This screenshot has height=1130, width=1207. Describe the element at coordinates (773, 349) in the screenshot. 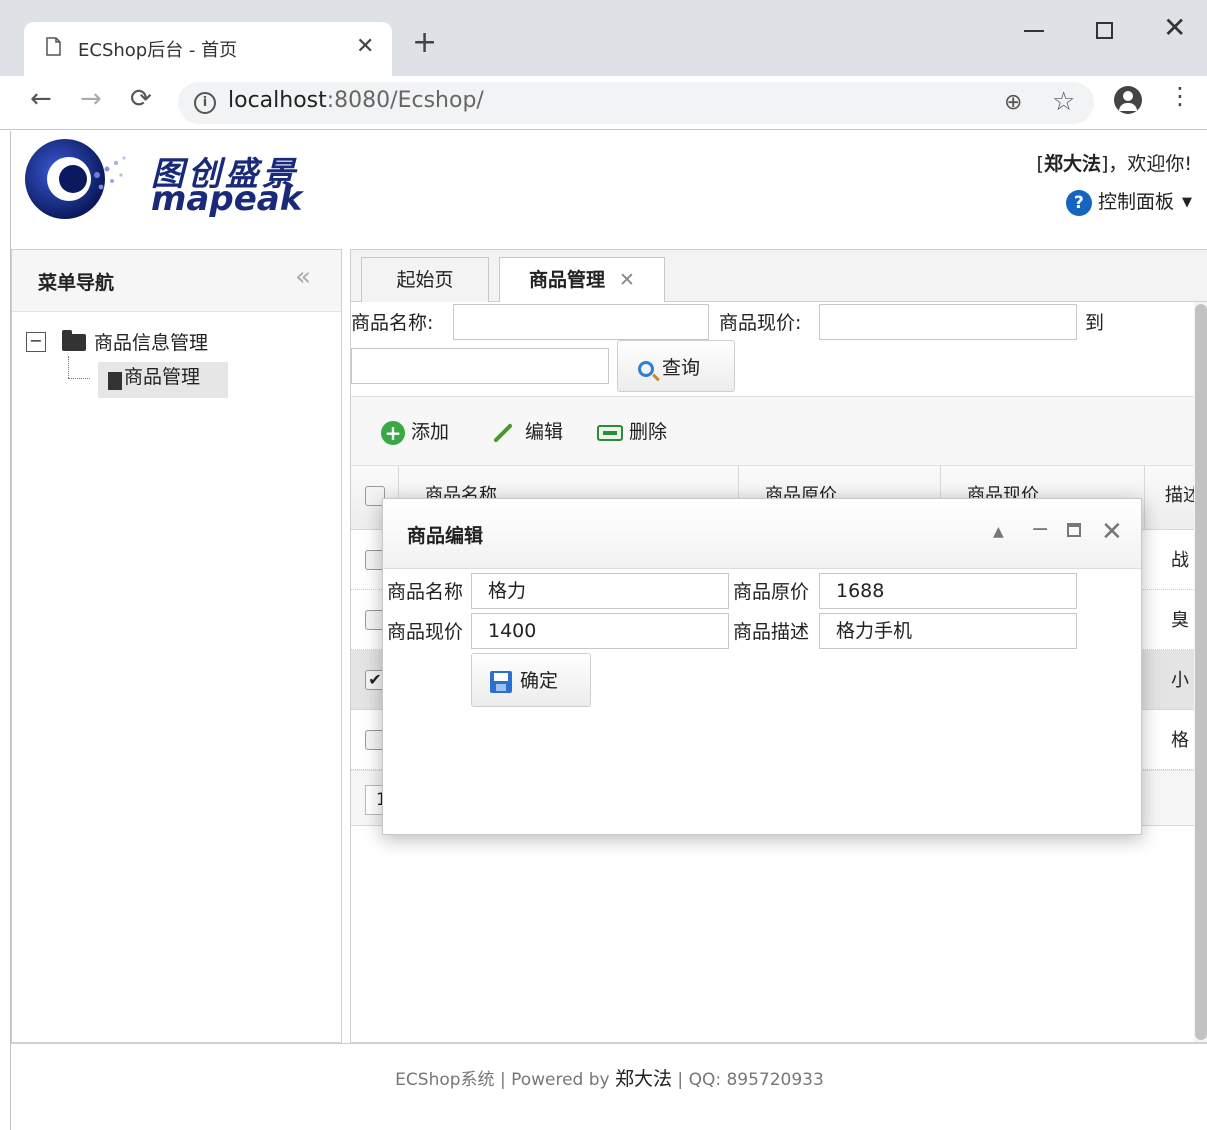

I see `search-form: 商品名称: 商品现价: 到 查询` at that location.